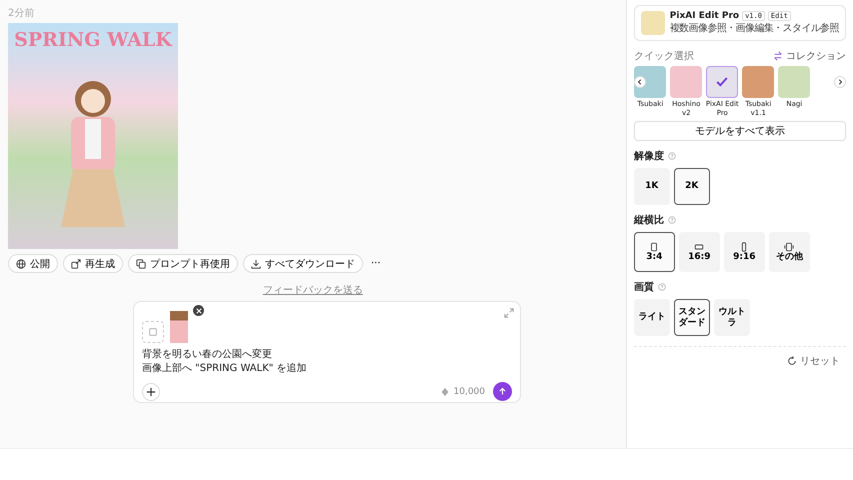 The height and width of the screenshot is (480, 853). What do you see at coordinates (732, 317) in the screenshot?
I see `option-button: ウルトラ` at bounding box center [732, 317].